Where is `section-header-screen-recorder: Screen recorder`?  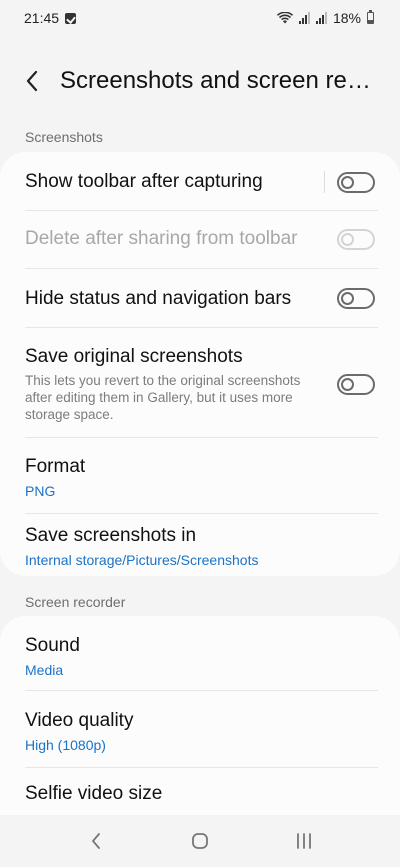 section-header-screen-recorder: Screen recorder is located at coordinates (75, 602).